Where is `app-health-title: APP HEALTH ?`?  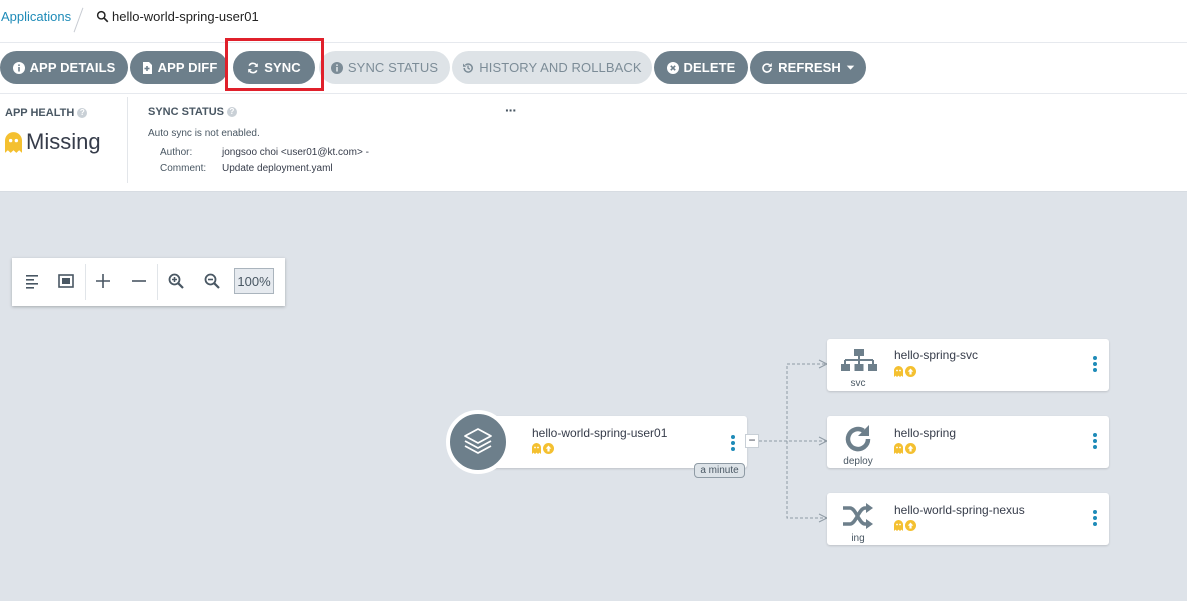 app-health-title: APP HEALTH ? is located at coordinates (46, 113).